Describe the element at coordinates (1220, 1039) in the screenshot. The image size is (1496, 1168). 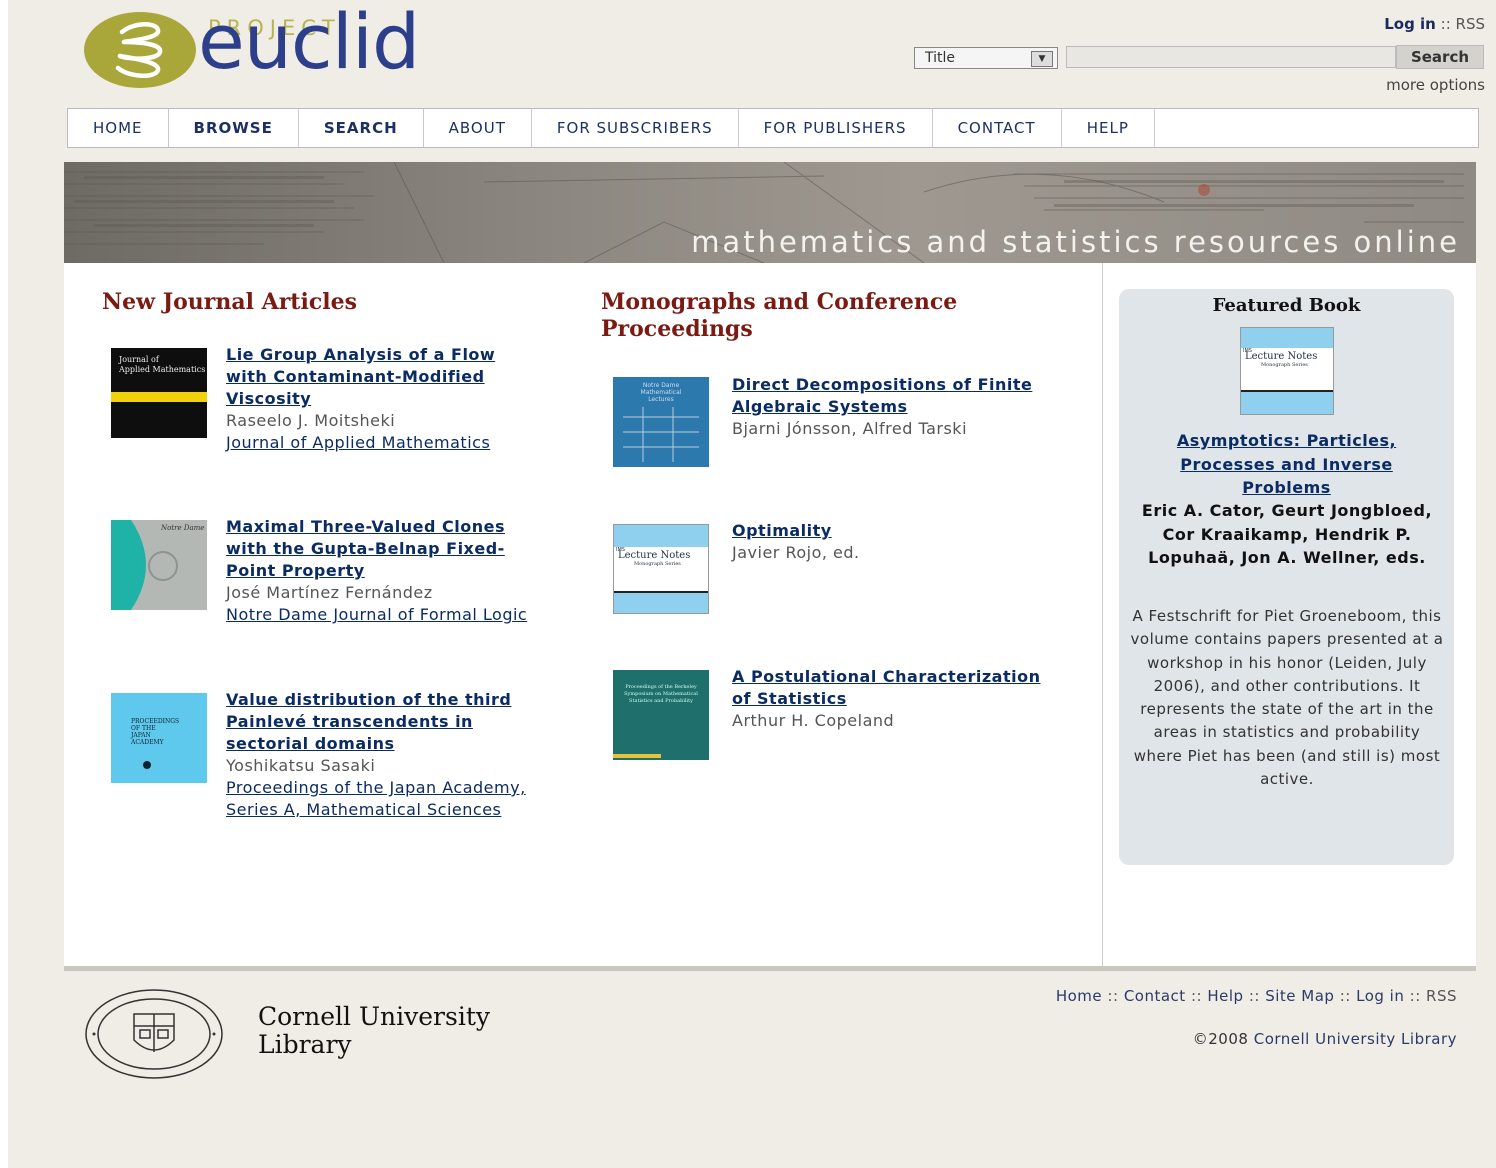
I see `copyright-text: ©2008` at that location.